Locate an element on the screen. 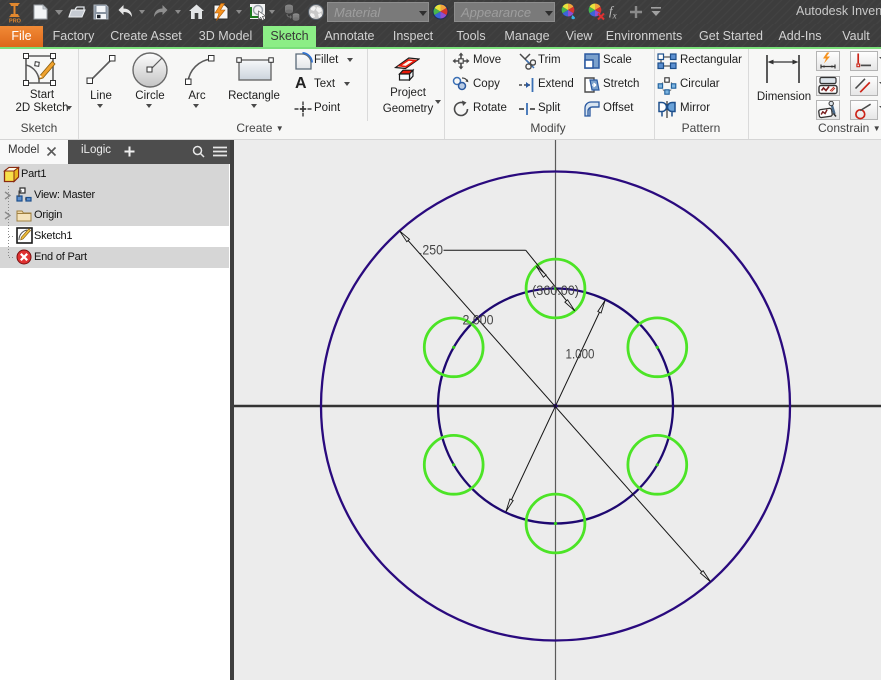 This screenshot has width=881, height=680. svg-text: 2.000 is located at coordinates (478, 320).